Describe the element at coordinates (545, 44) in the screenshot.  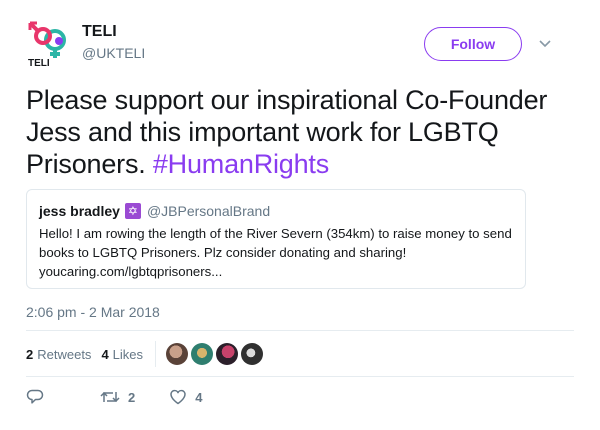
I see `chevron-down-icon` at that location.